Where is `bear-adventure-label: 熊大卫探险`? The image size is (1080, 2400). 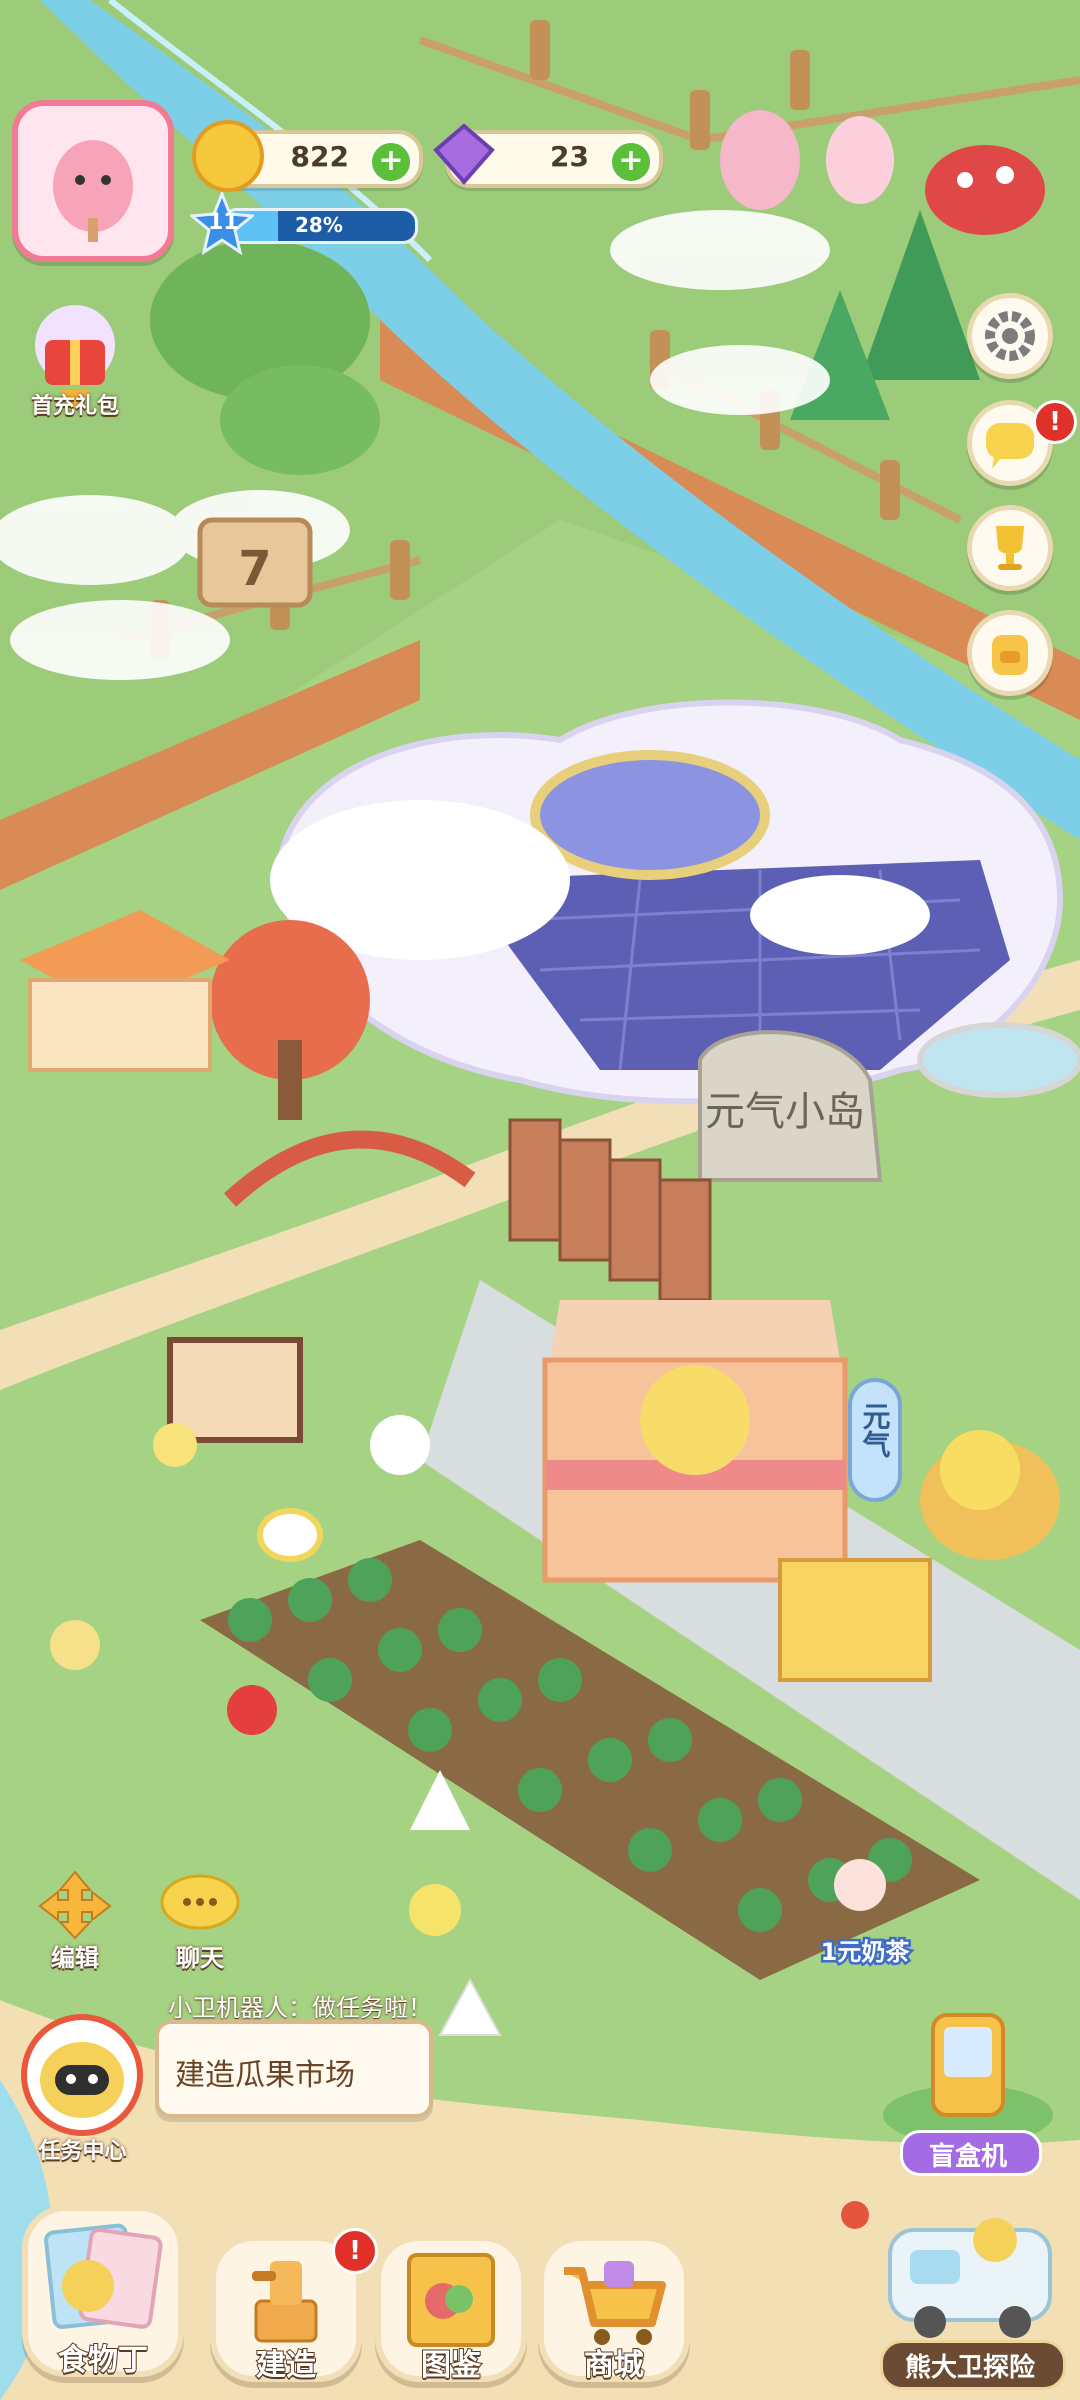
bear-adventure-label: 熊大卫探险 is located at coordinates (969, 2368).